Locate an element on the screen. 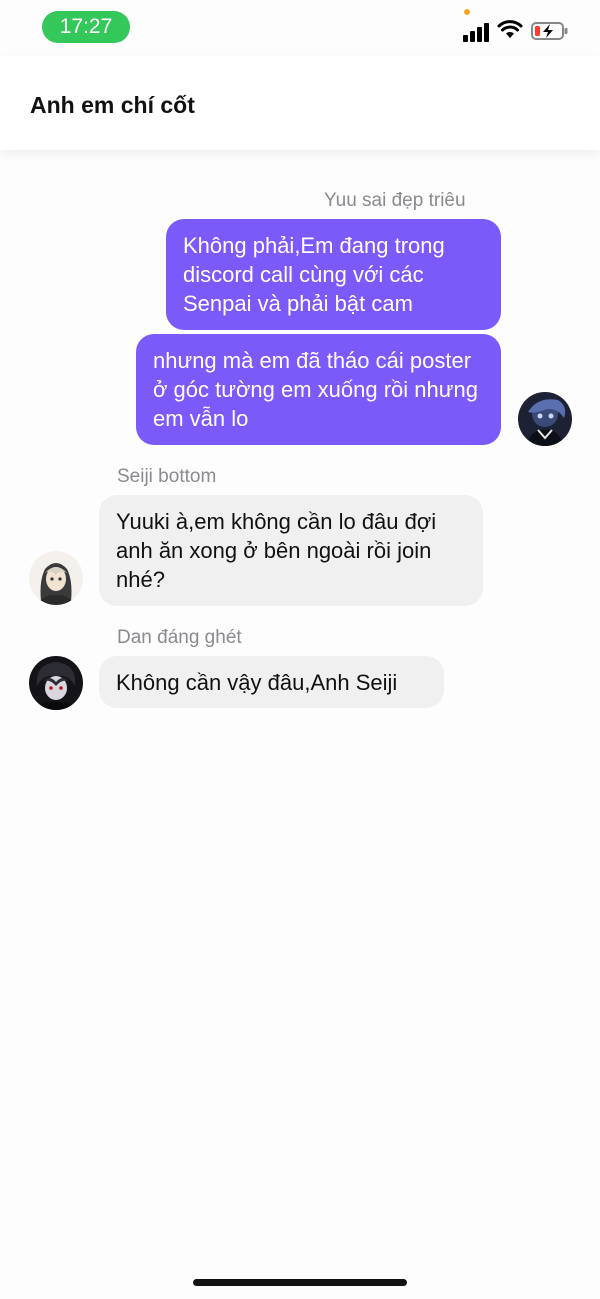 The width and height of the screenshot is (600, 1299). sender-name: Dan đáng ghét is located at coordinates (179, 637).